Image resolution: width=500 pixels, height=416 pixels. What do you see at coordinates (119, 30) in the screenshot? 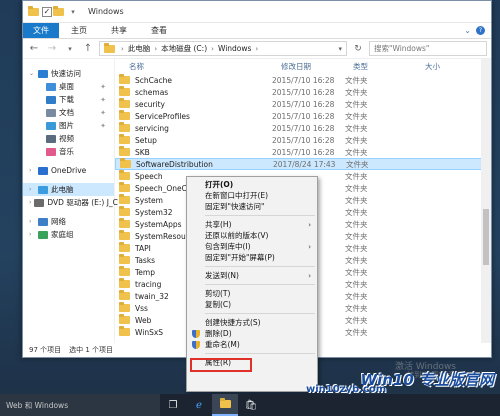
I see `ribbon-tab: 共享` at bounding box center [119, 30].